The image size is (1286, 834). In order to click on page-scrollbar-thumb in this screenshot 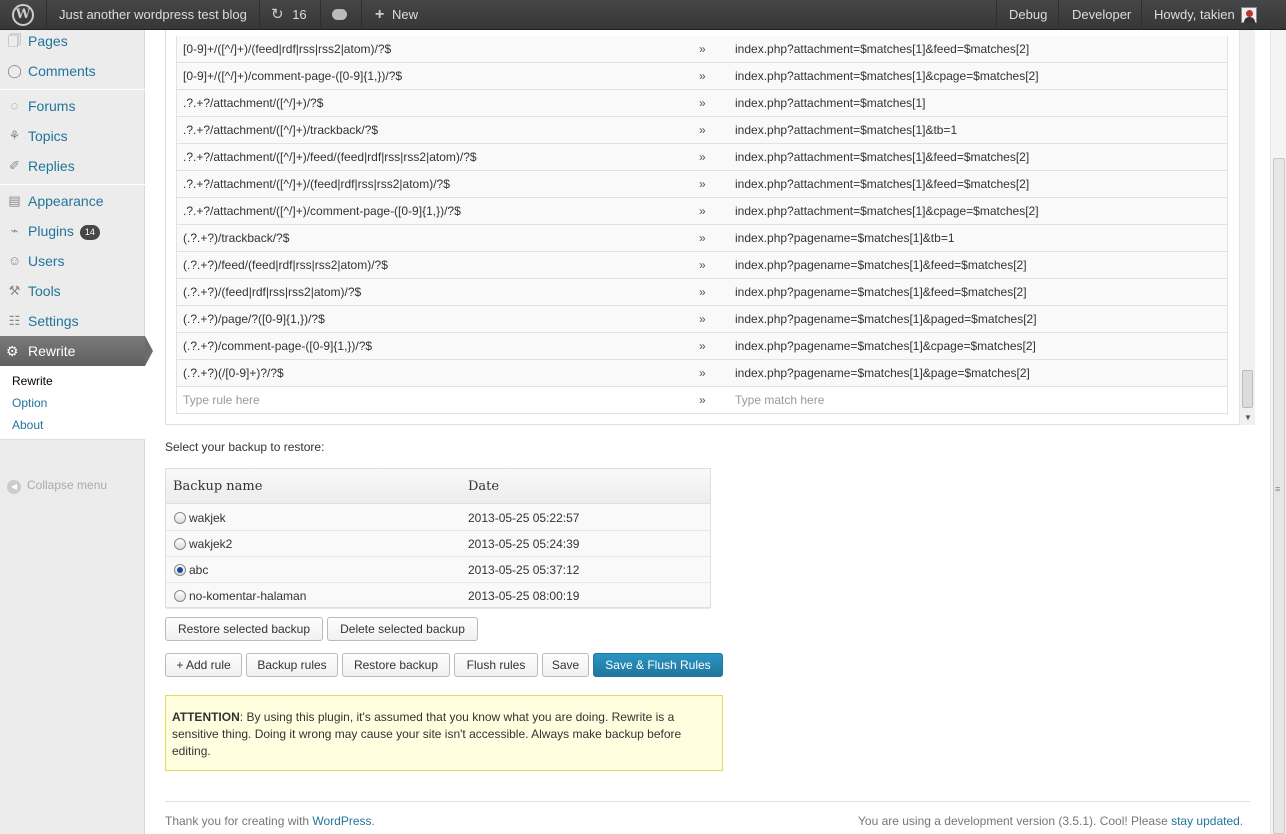, I will do `click(1279, 496)`.